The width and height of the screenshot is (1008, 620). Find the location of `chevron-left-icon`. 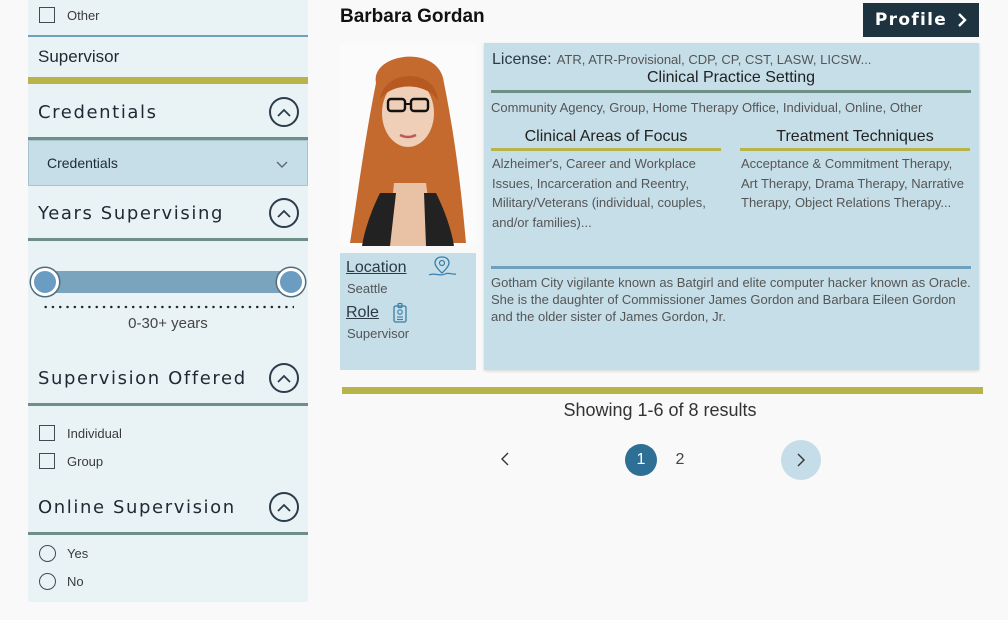

chevron-left-icon is located at coordinates (505, 459).